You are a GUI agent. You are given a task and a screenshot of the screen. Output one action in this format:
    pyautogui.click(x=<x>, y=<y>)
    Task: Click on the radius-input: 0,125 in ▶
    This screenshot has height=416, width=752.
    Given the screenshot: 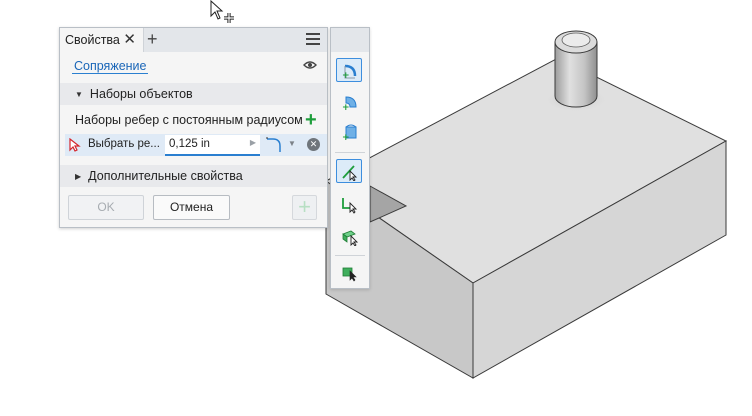 What is the action you would take?
    pyautogui.click(x=212, y=145)
    